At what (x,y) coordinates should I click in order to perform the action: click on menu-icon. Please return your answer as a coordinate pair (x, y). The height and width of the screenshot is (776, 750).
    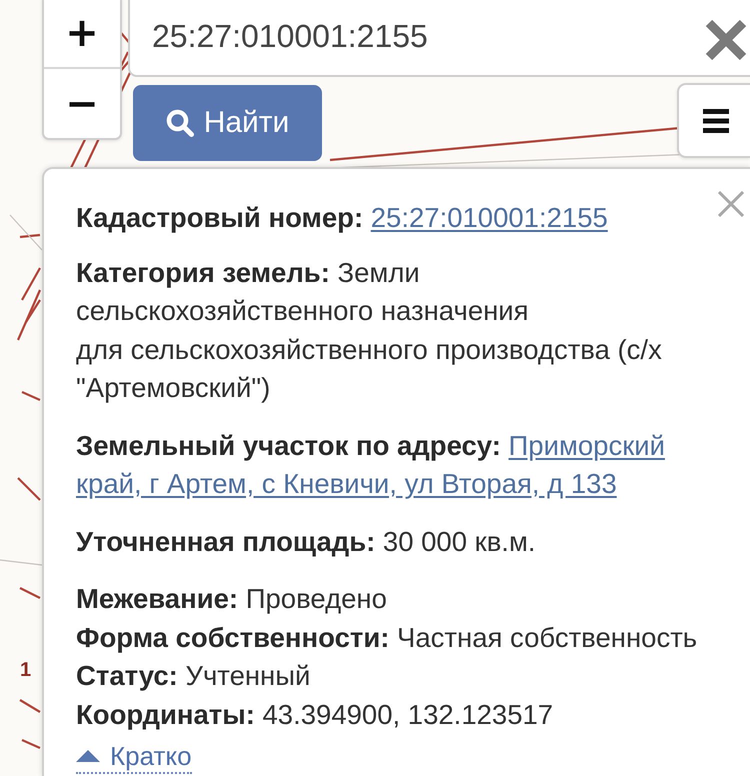
    Looking at the image, I should click on (715, 120).